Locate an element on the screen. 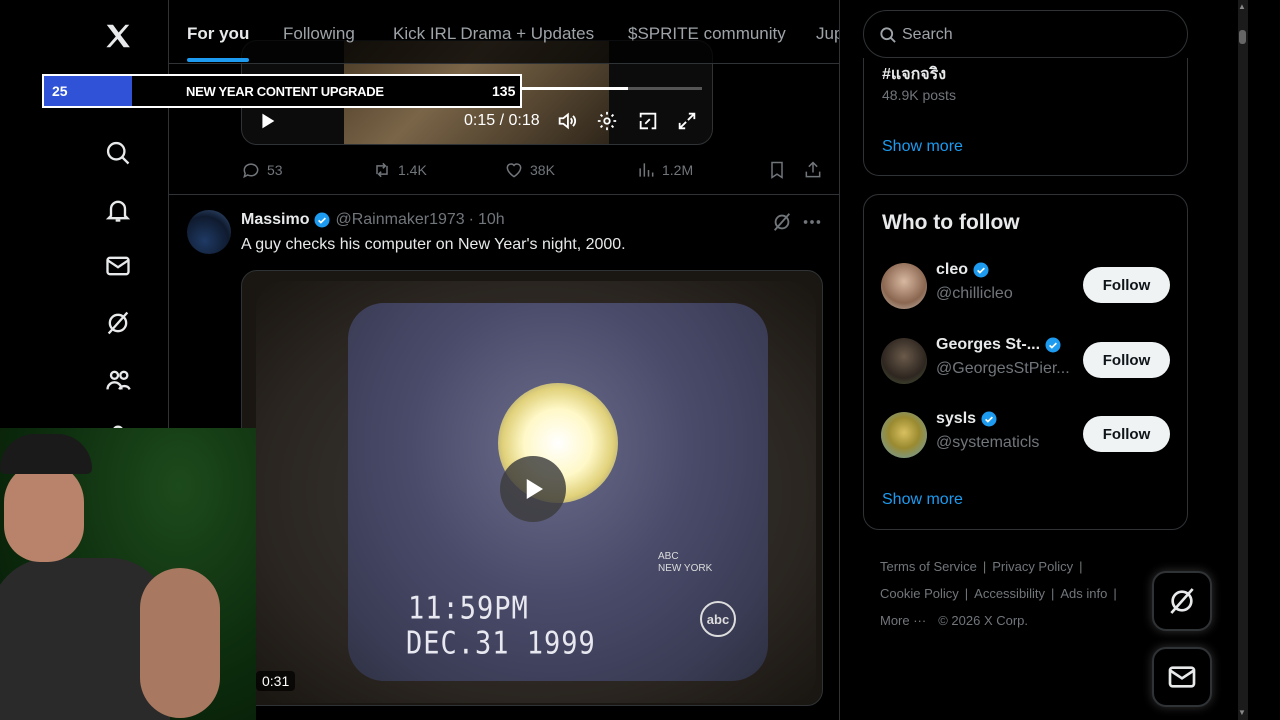  ads-info-link: Ads info is located at coordinates (1083, 593).